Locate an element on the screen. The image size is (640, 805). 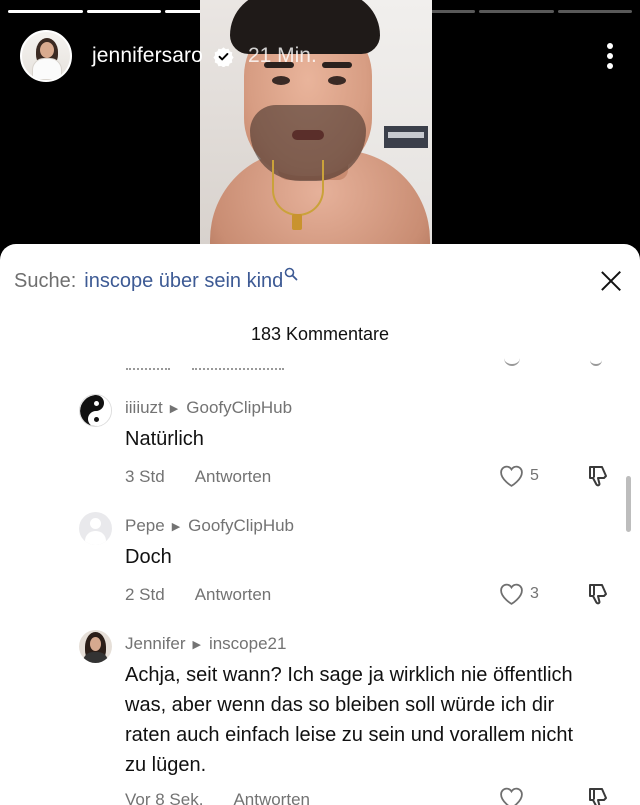
close-icon is located at coordinates (611, 281).